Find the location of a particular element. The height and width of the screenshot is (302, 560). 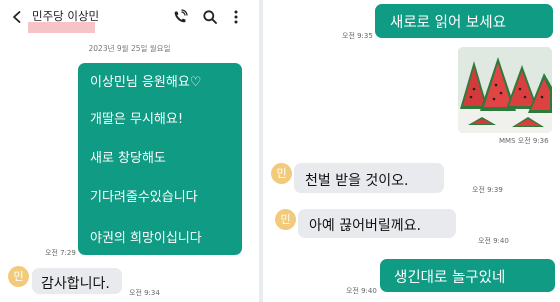

message-time: 오전 7:29 is located at coordinates (60, 253).